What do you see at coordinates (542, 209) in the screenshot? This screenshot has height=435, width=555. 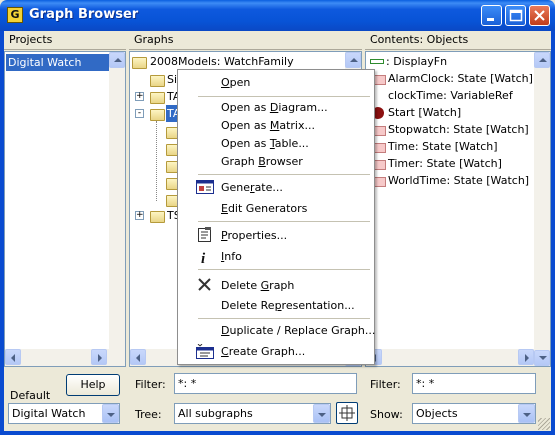 I see `contents-scrollbar` at bounding box center [542, 209].